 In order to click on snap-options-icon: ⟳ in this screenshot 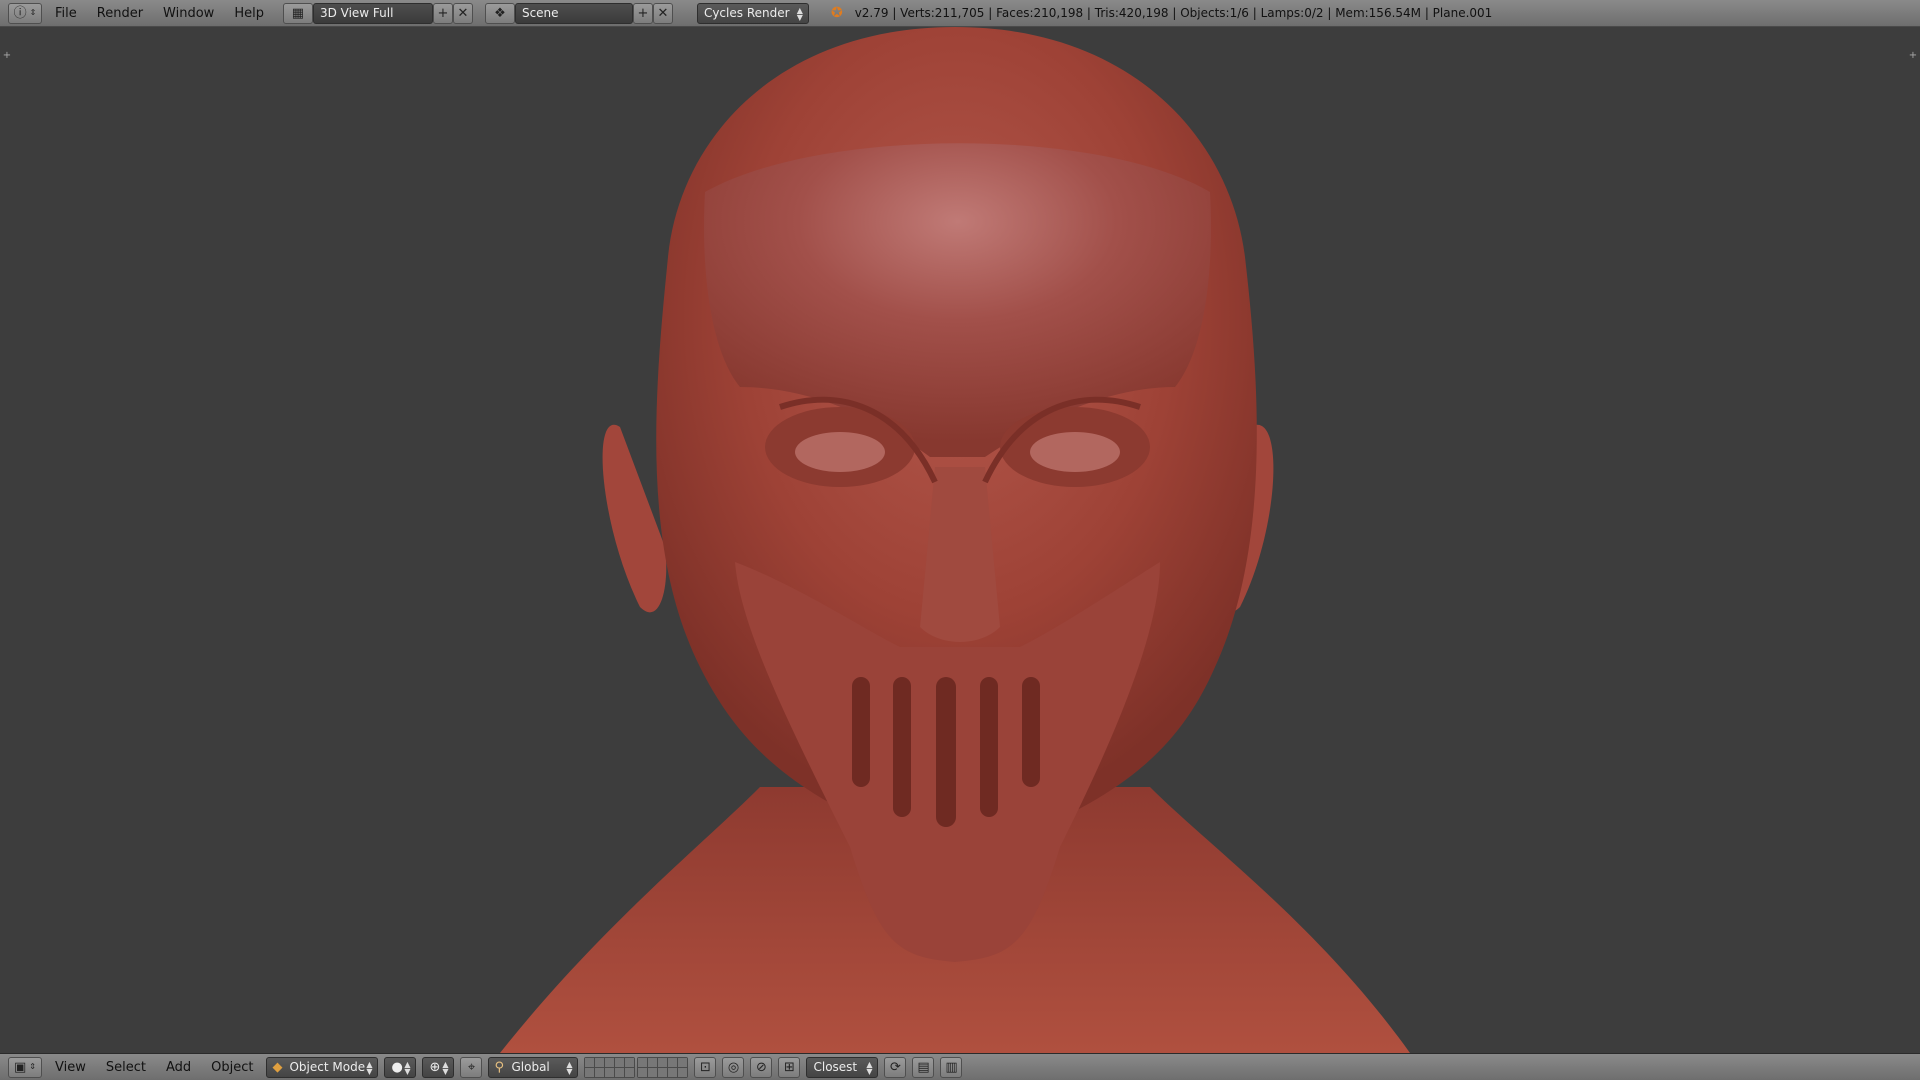, I will do `click(895, 1067)`.